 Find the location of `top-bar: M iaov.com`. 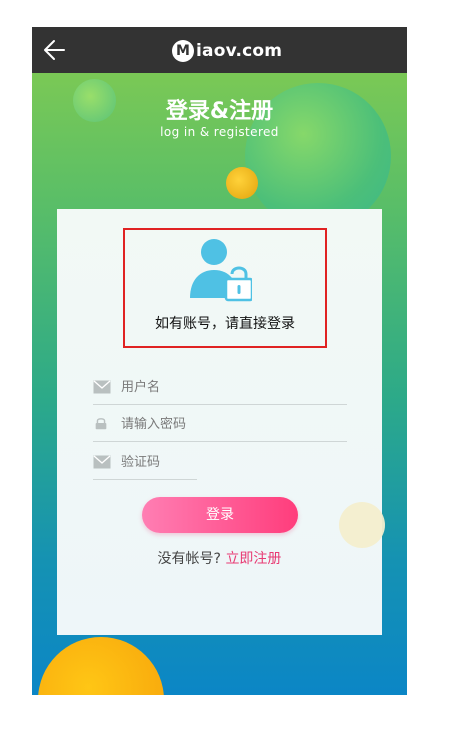

top-bar: M iaov.com is located at coordinates (219, 50).